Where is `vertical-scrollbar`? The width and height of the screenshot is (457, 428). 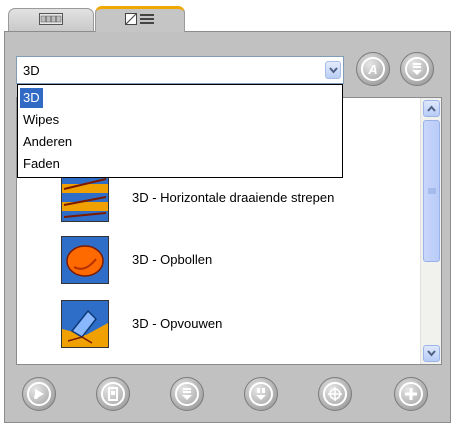
vertical-scrollbar is located at coordinates (430, 231).